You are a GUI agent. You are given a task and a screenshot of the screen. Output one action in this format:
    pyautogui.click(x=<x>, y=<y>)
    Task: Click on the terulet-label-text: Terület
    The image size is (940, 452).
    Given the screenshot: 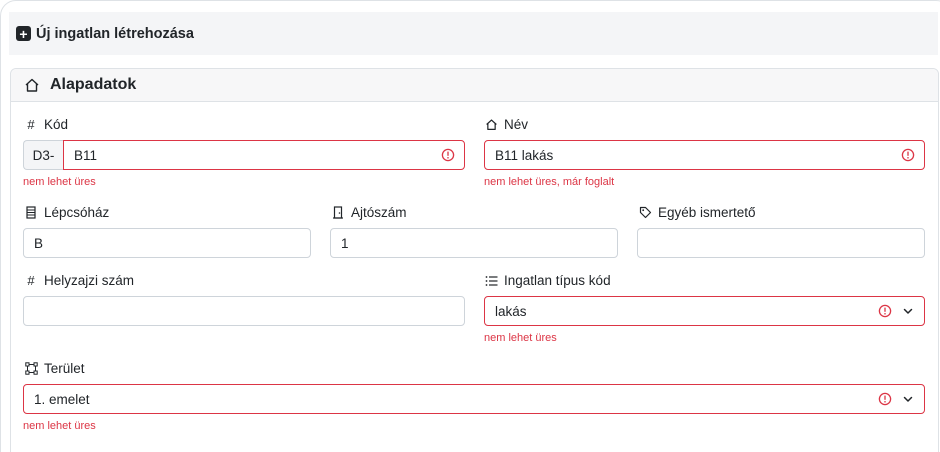 What is the action you would take?
    pyautogui.click(x=64, y=368)
    